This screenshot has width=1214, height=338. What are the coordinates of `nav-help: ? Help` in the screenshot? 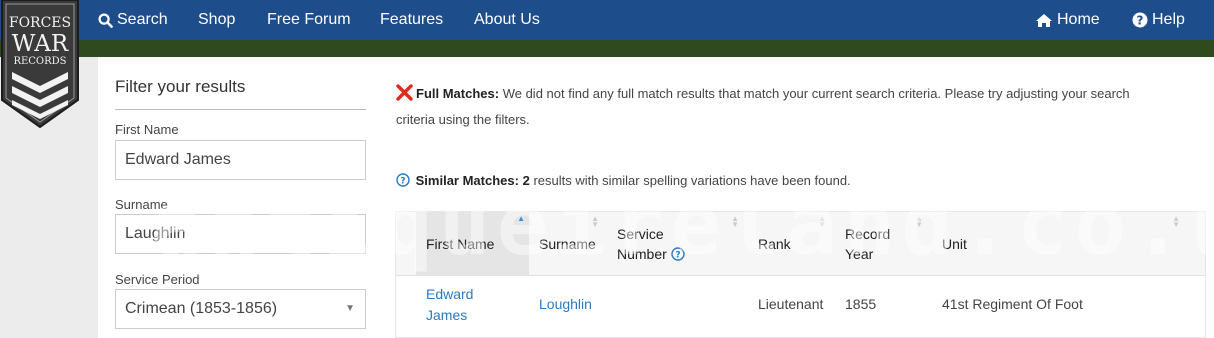 It's located at (1158, 20).